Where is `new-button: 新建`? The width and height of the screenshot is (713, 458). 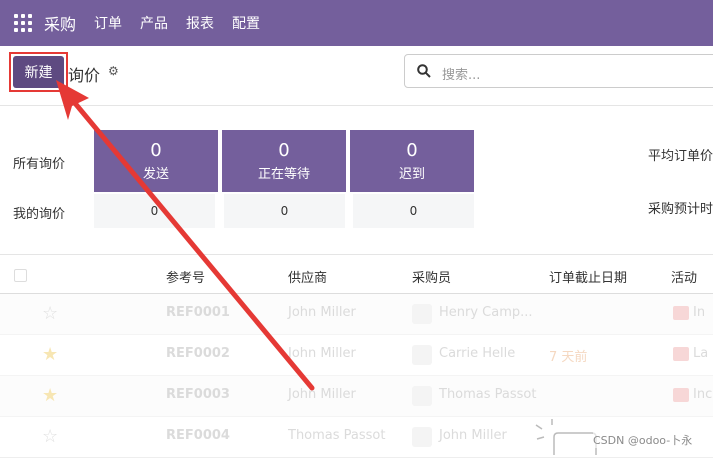
new-button: 新建 is located at coordinates (38, 72).